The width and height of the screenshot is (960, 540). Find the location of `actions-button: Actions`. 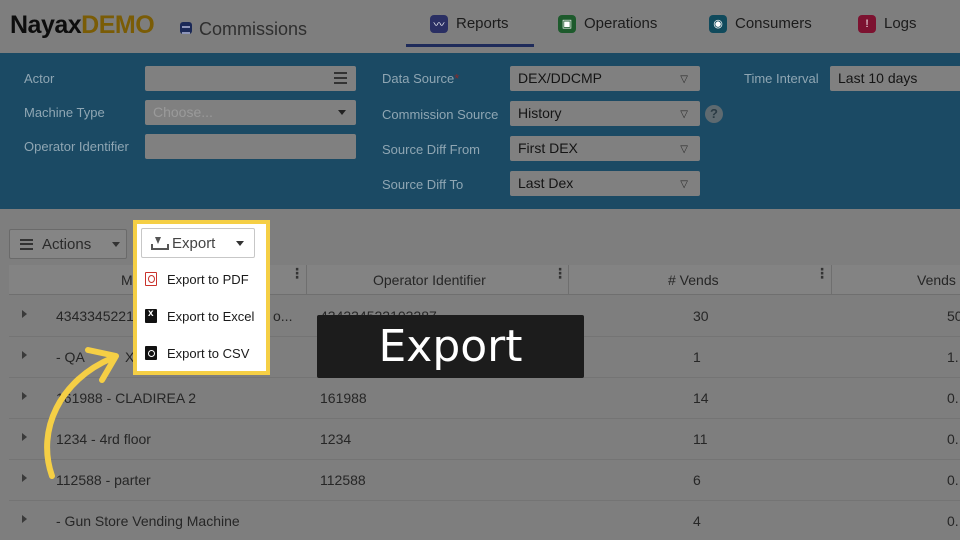

actions-button: Actions is located at coordinates (68, 244).